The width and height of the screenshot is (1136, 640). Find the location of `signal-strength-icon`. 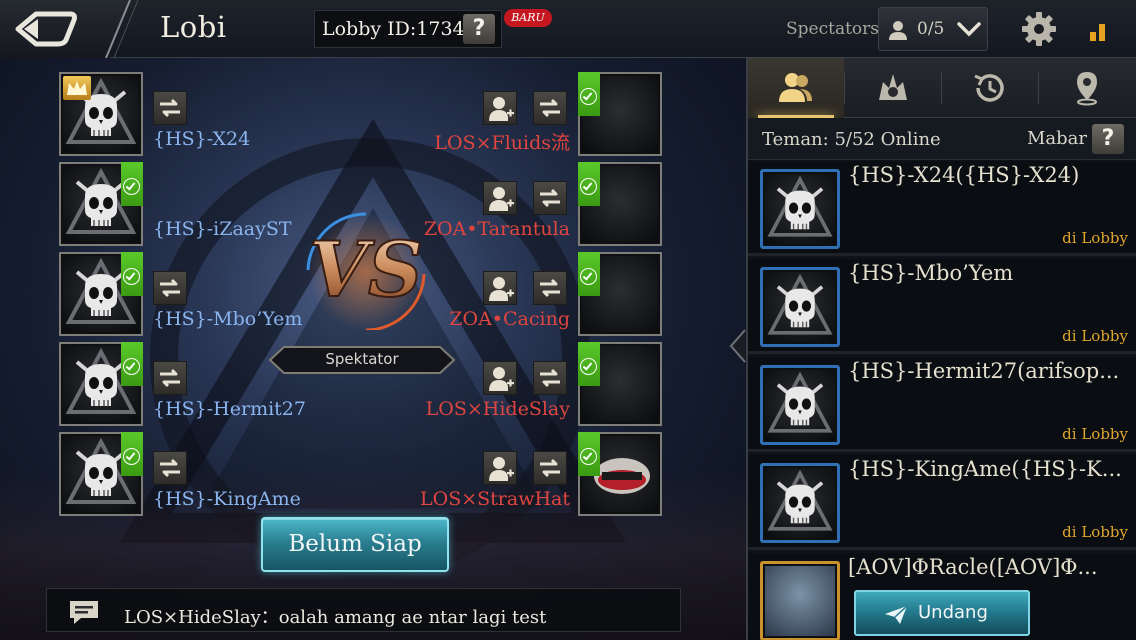

signal-strength-icon is located at coordinates (1097, 32).